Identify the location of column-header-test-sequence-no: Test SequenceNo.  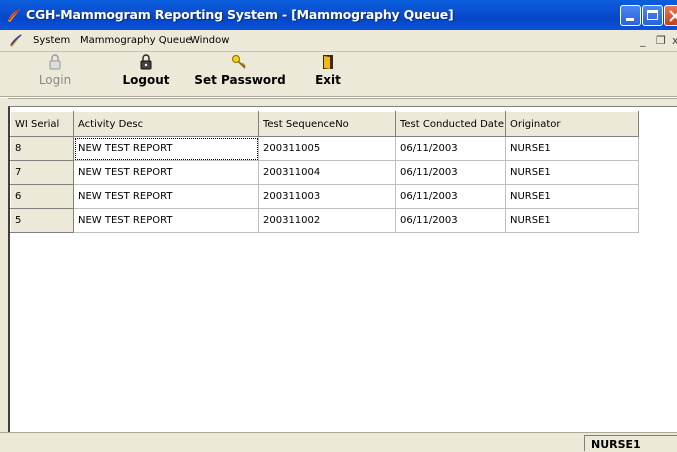
(327, 124).